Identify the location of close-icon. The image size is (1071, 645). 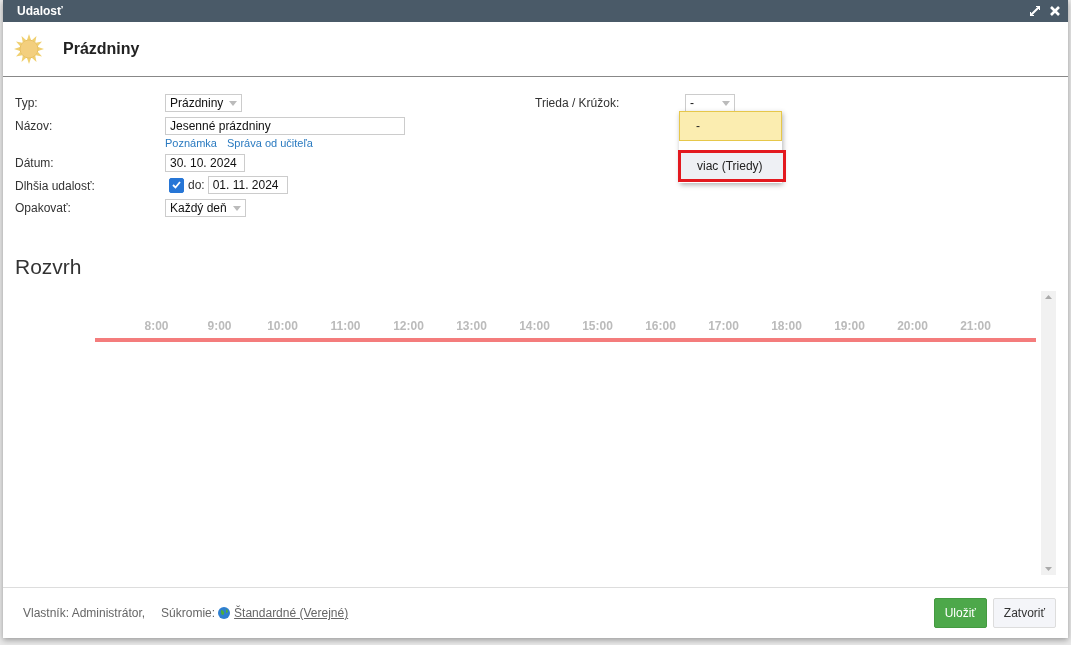
(1055, 11).